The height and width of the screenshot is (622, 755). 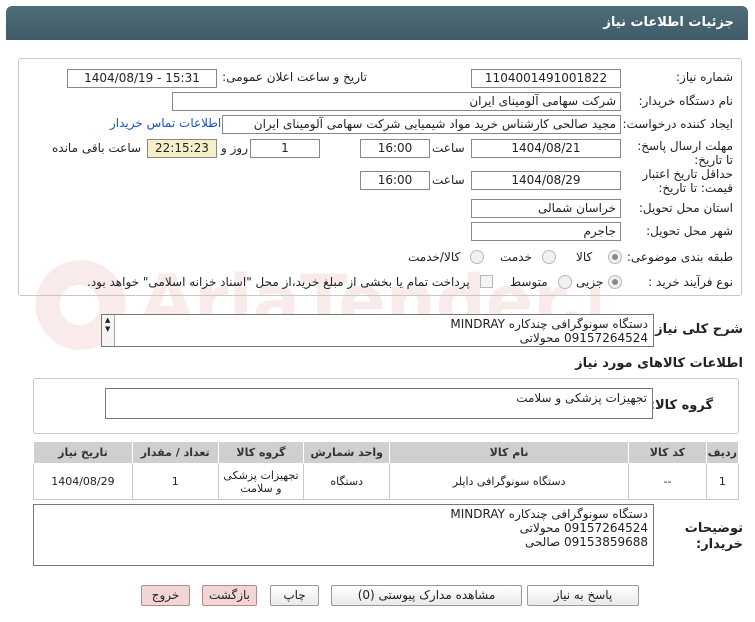 I want to click on deadline-time-label: ساعت, so click(x=448, y=148).